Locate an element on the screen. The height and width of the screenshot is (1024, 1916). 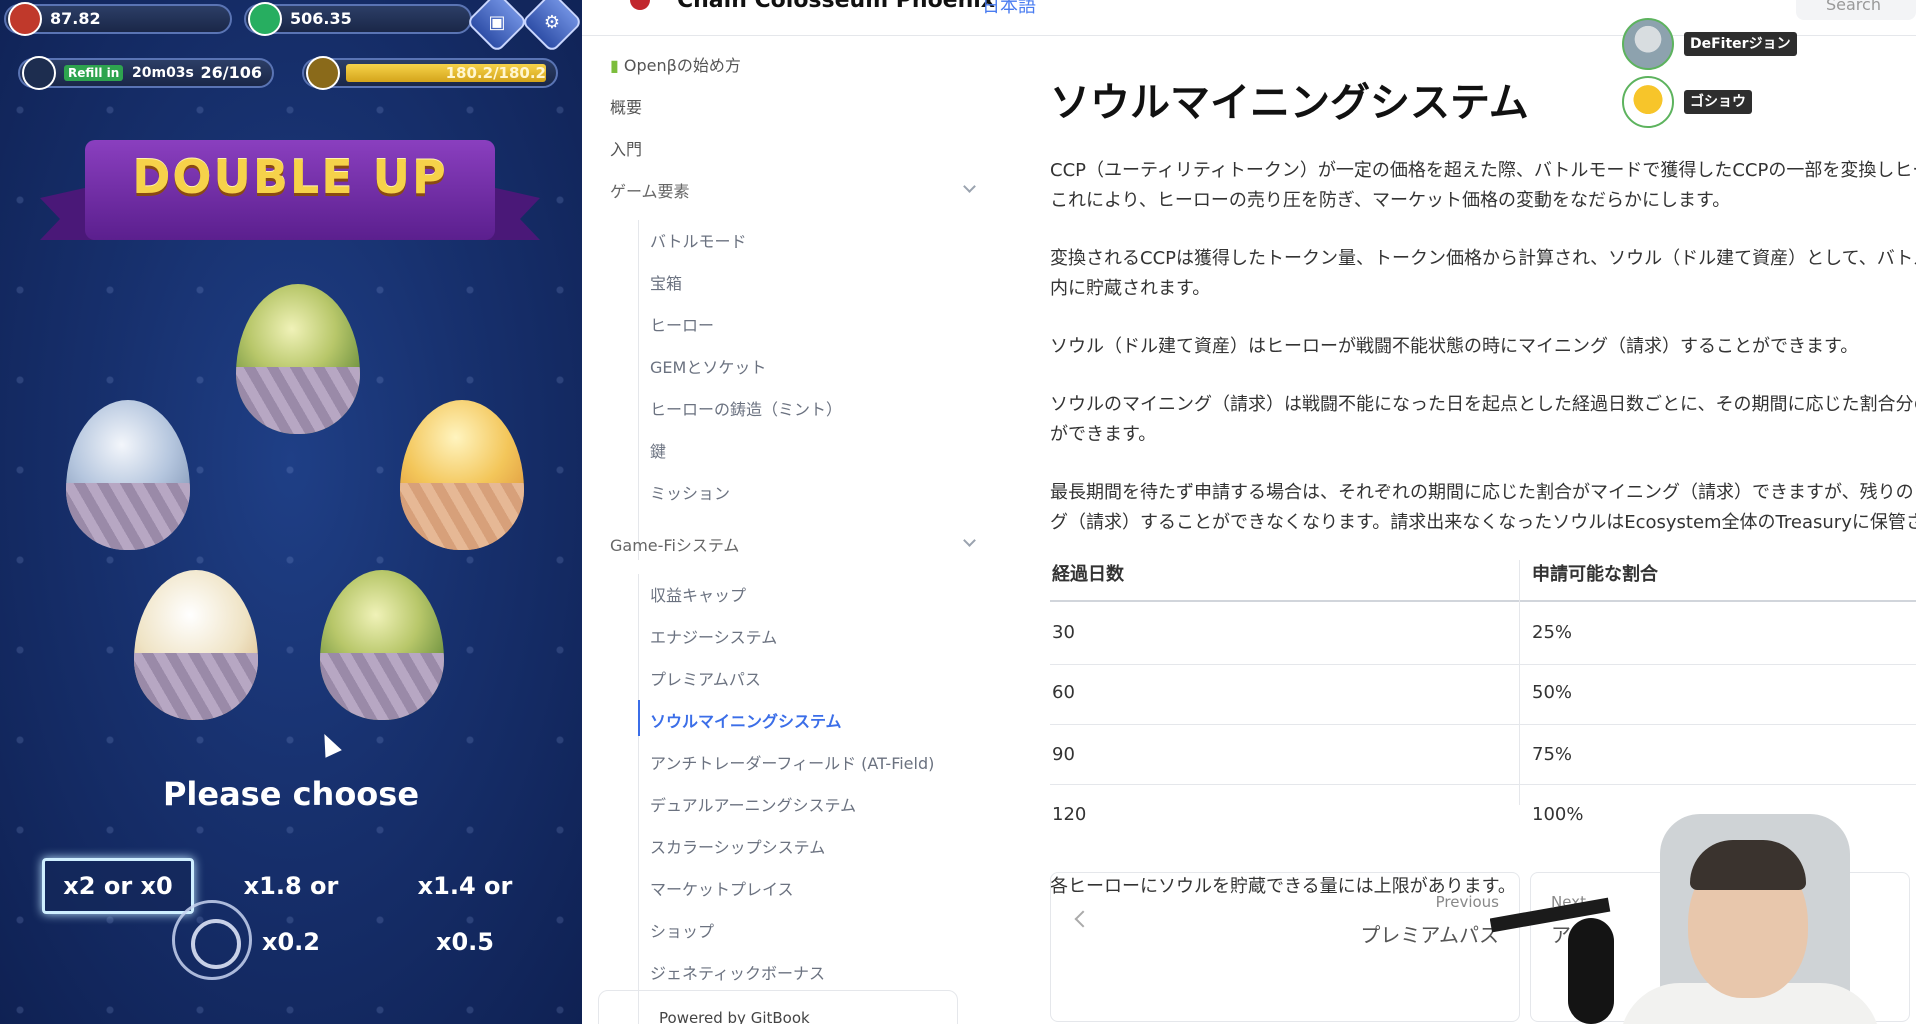
previous-title: プレミアムパス is located at coordinates (1429, 935).